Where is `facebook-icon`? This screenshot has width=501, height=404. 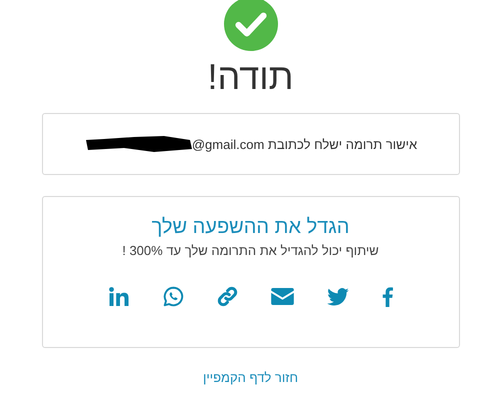
facebook-icon is located at coordinates (387, 296).